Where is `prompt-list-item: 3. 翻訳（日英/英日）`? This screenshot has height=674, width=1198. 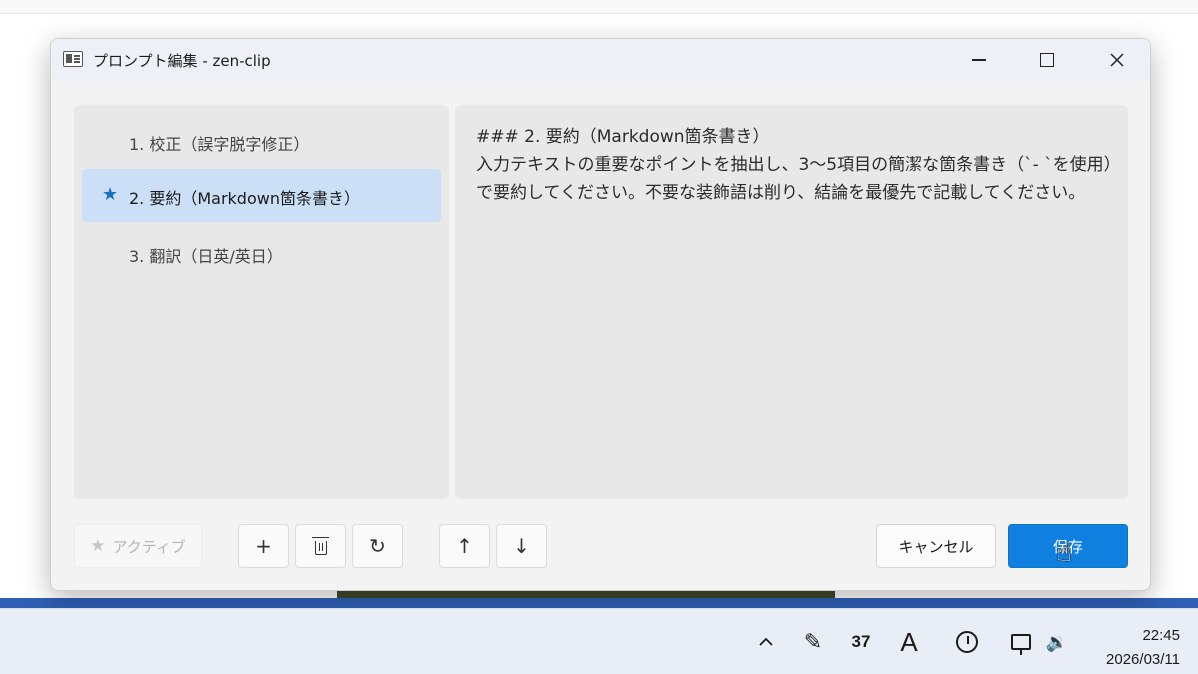 prompt-list-item: 3. 翻訳（日英/英日） is located at coordinates (261, 253).